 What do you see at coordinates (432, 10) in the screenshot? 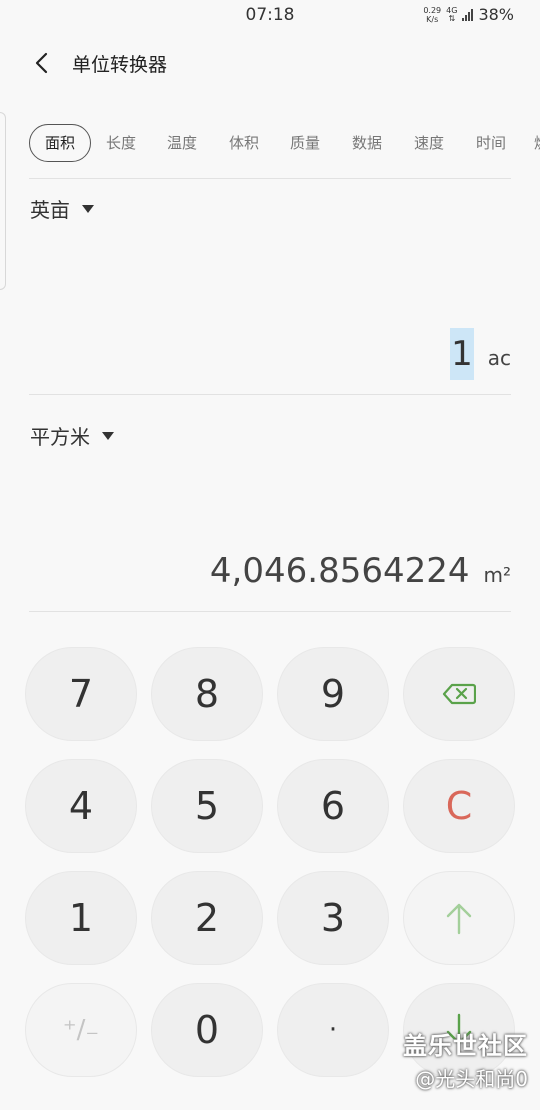
I see `network-speed-value: 0.29` at bounding box center [432, 10].